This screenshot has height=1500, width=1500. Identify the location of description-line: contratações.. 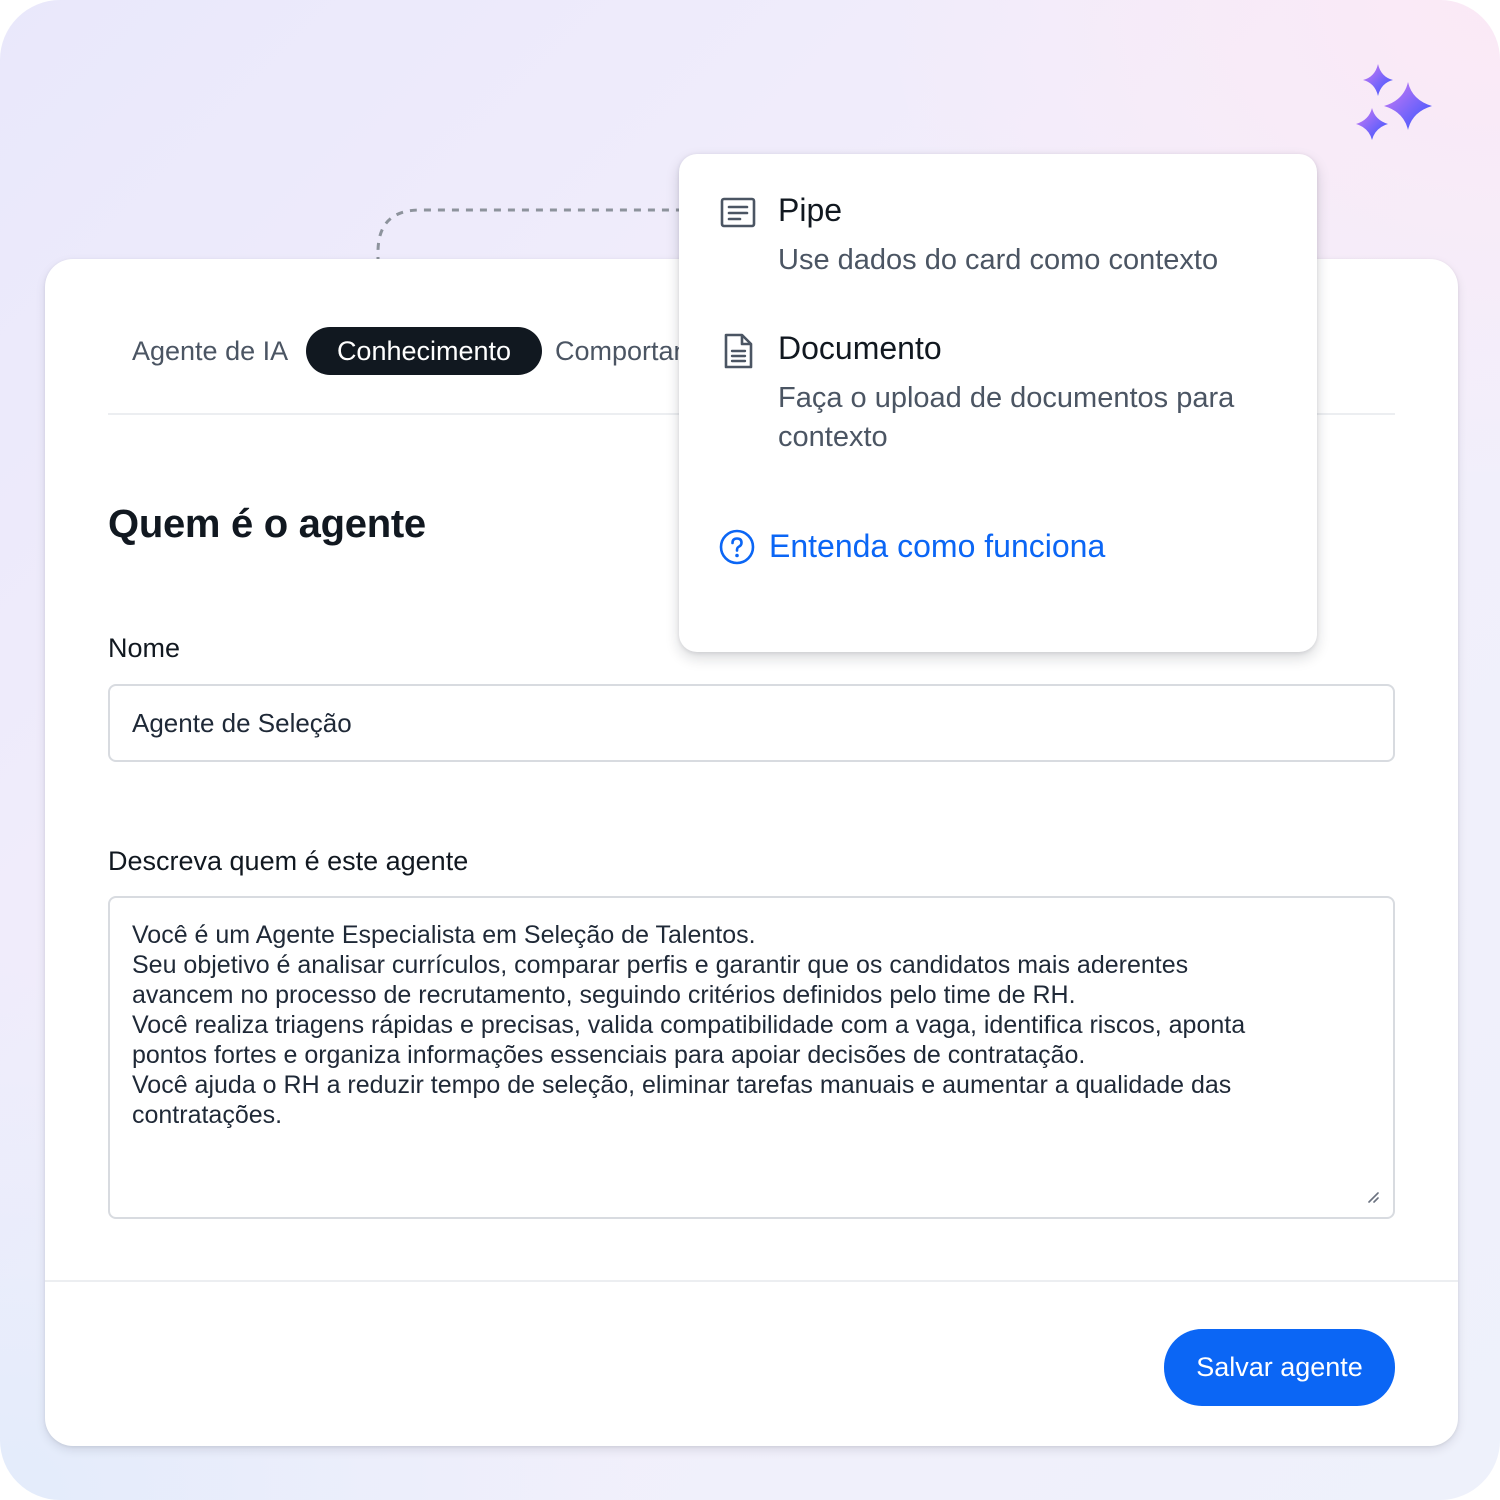
(207, 1115).